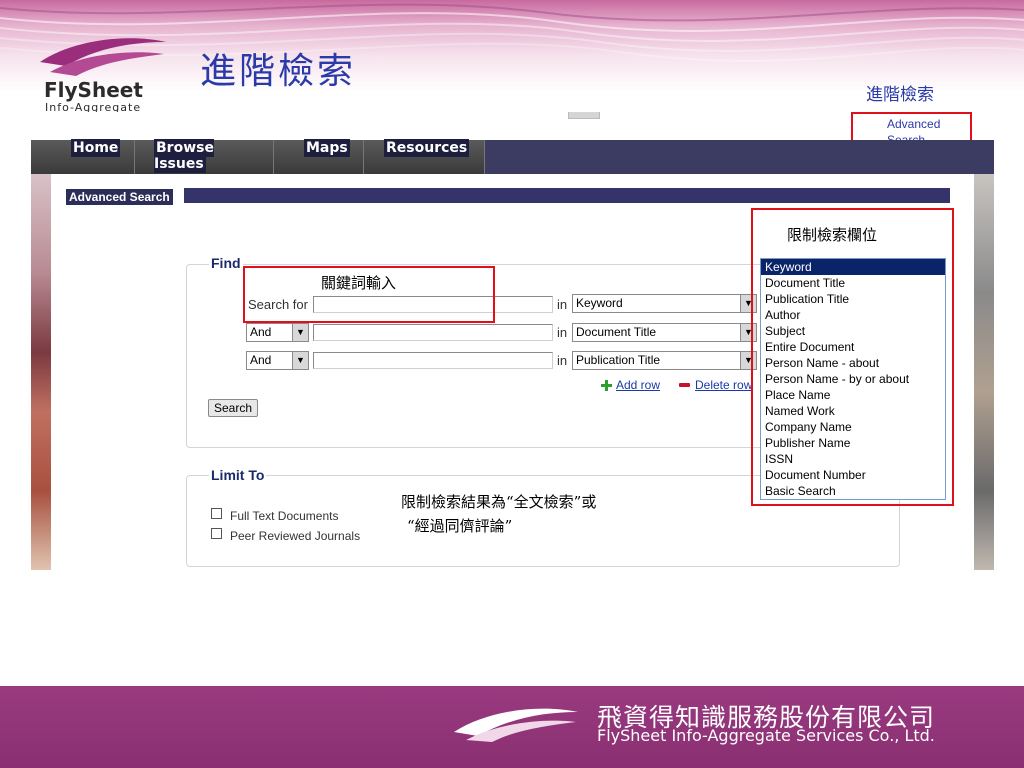 The image size is (1024, 768). Describe the element at coordinates (853, 283) in the screenshot. I see `field-option: Document Title` at that location.